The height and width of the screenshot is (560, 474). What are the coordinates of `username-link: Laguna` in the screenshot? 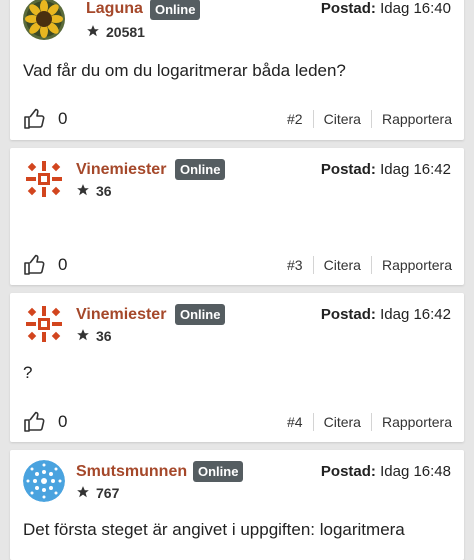 It's located at (114, 9).